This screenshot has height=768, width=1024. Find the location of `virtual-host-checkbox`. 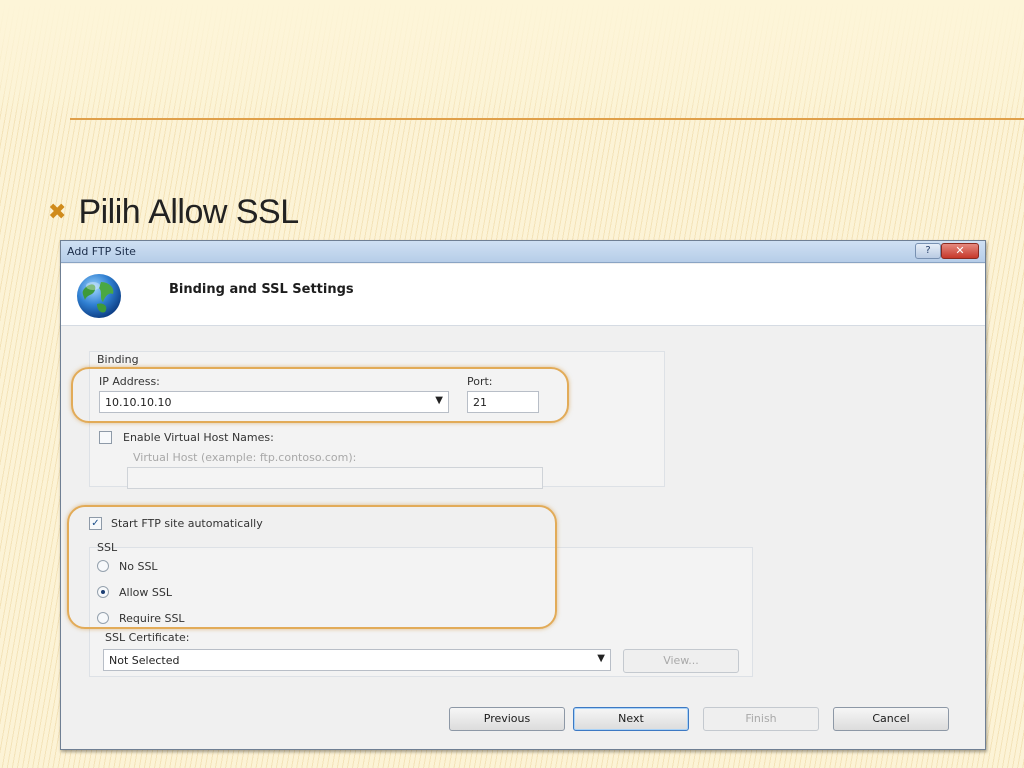

virtual-host-checkbox is located at coordinates (105, 437).